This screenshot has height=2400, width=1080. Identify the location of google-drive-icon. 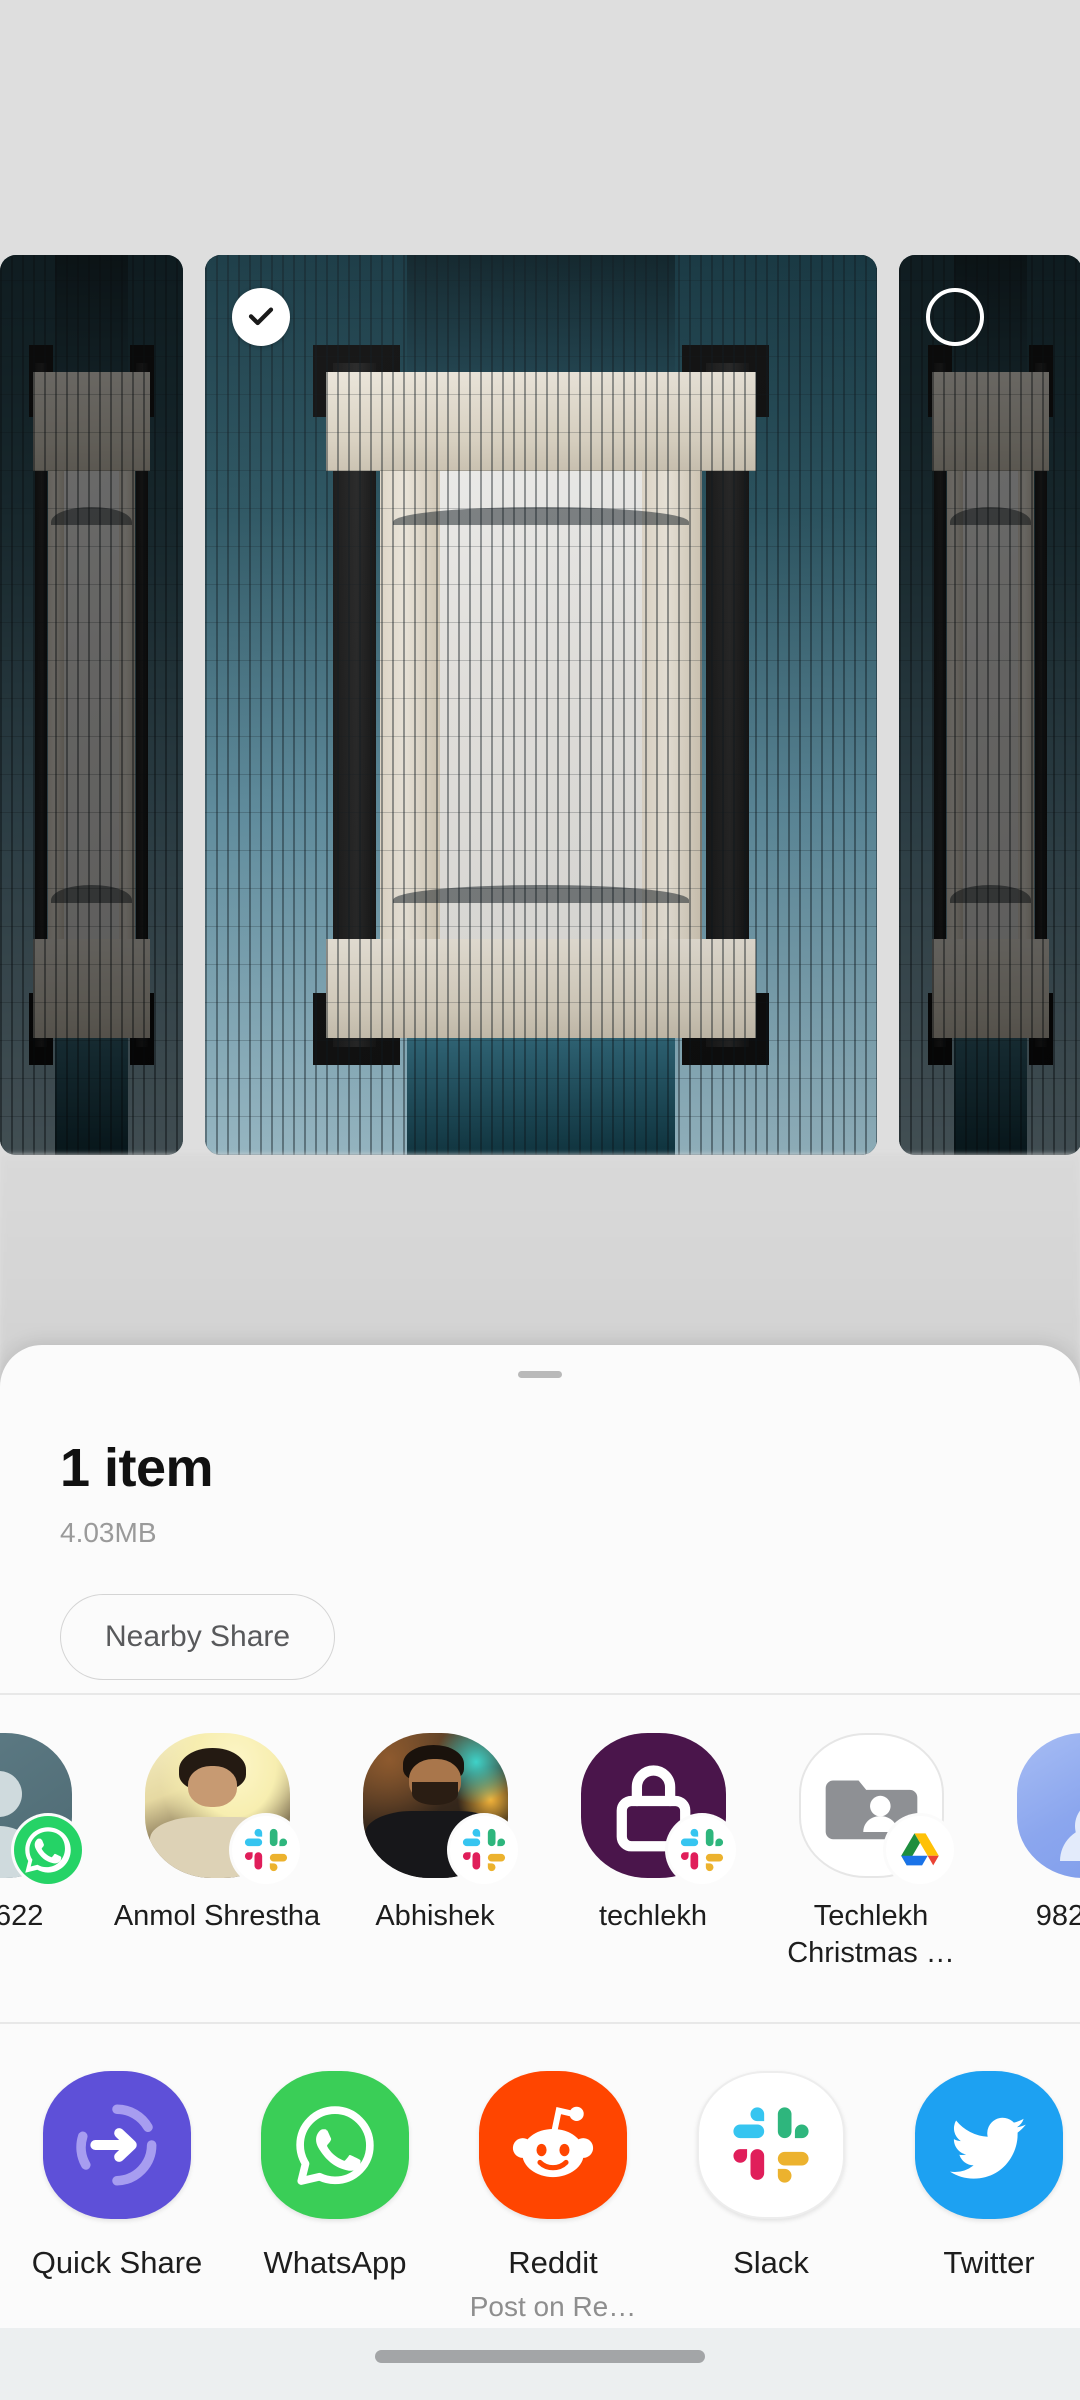
(919, 1850).